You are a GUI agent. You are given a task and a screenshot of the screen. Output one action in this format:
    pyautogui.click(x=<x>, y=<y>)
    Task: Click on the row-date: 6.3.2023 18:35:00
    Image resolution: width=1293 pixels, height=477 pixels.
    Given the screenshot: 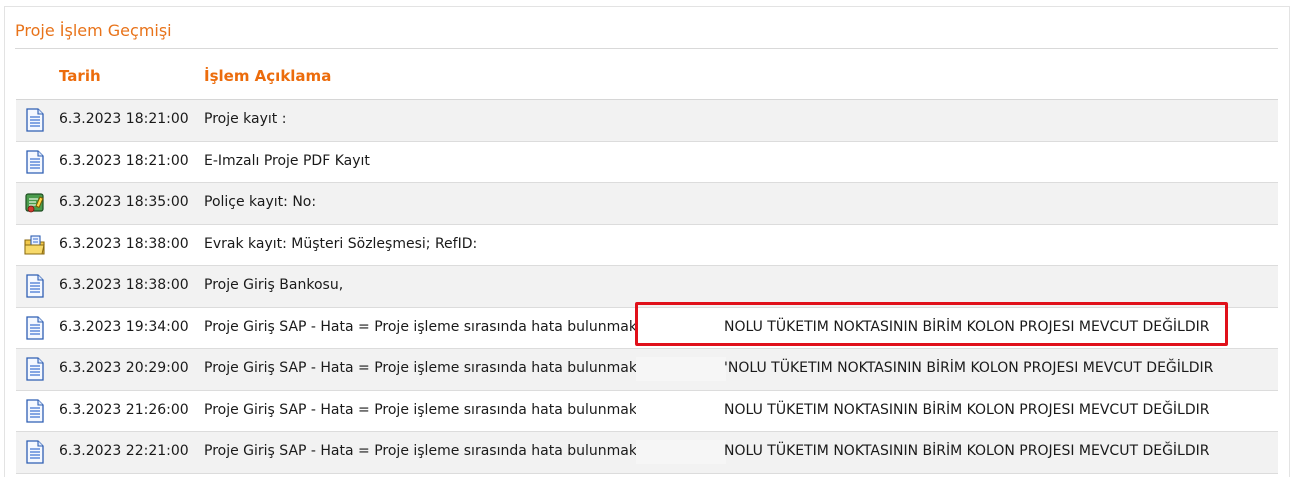 What is the action you would take?
    pyautogui.click(x=124, y=202)
    